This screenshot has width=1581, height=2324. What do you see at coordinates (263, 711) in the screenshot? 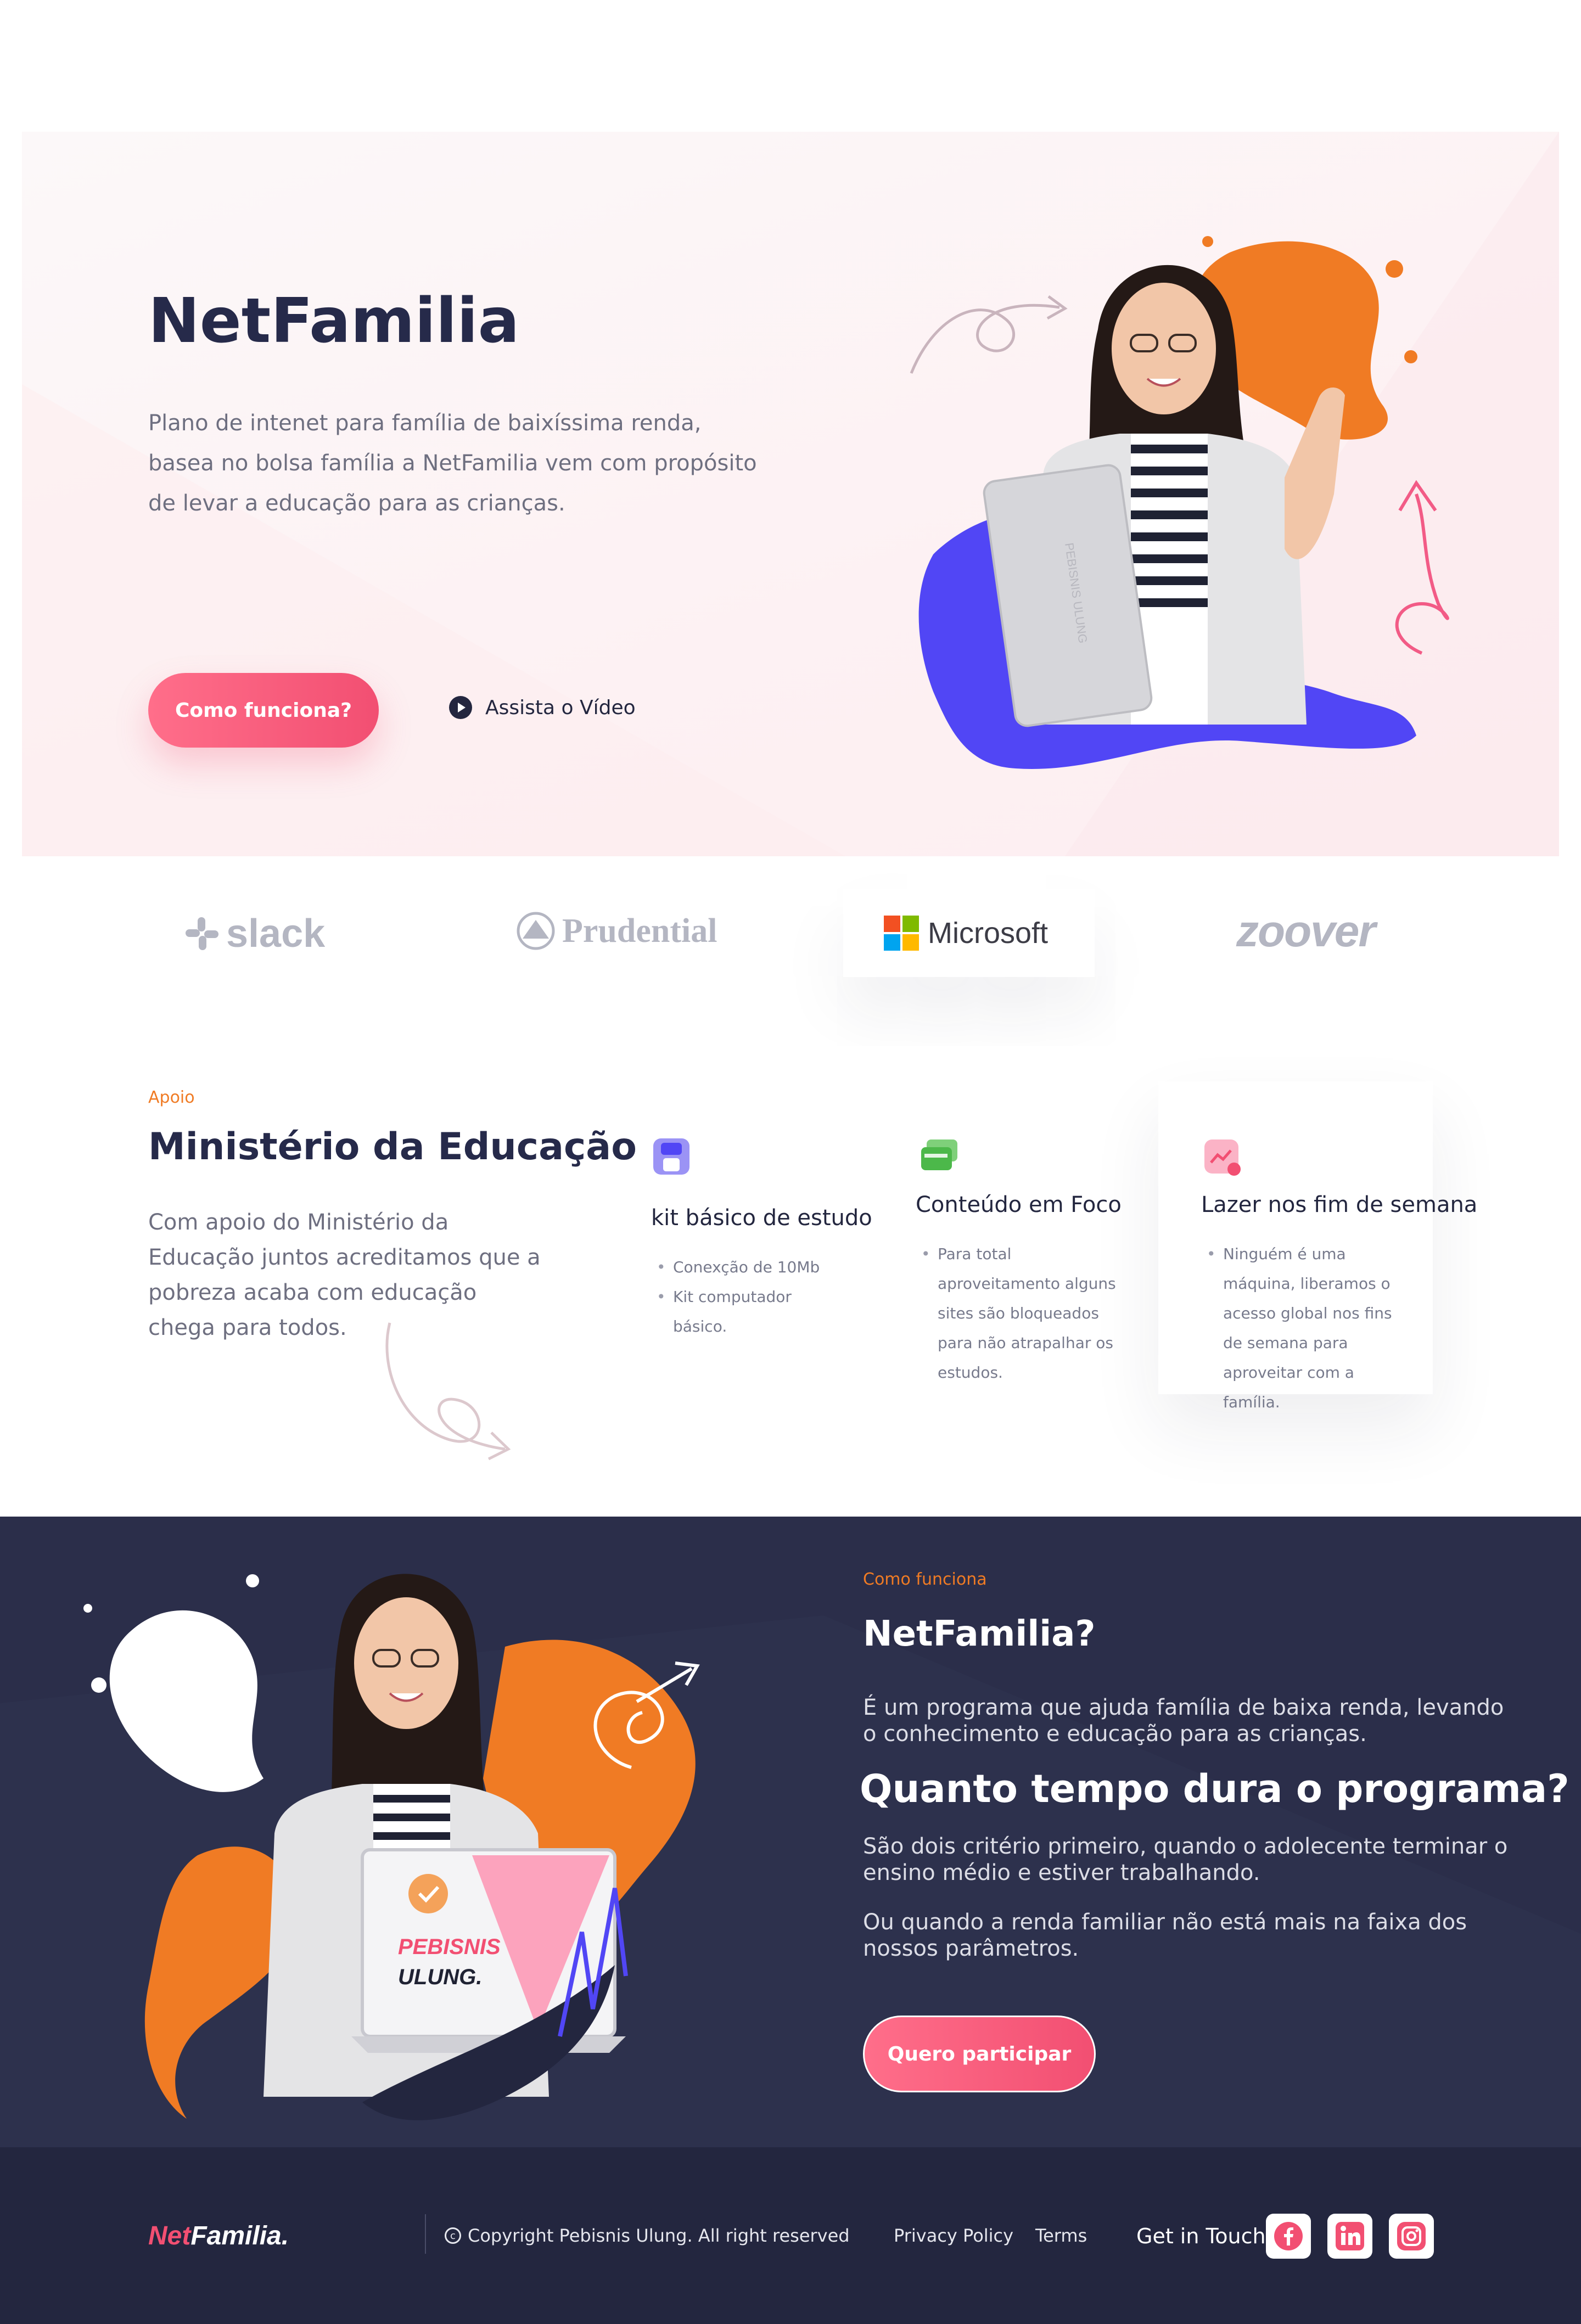
I see `how-it-works-button: Como funciona?` at bounding box center [263, 711].